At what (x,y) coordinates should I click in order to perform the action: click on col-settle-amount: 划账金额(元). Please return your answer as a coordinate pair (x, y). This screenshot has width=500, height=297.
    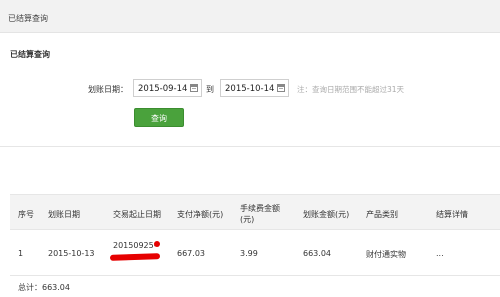
    Looking at the image, I should click on (326, 214).